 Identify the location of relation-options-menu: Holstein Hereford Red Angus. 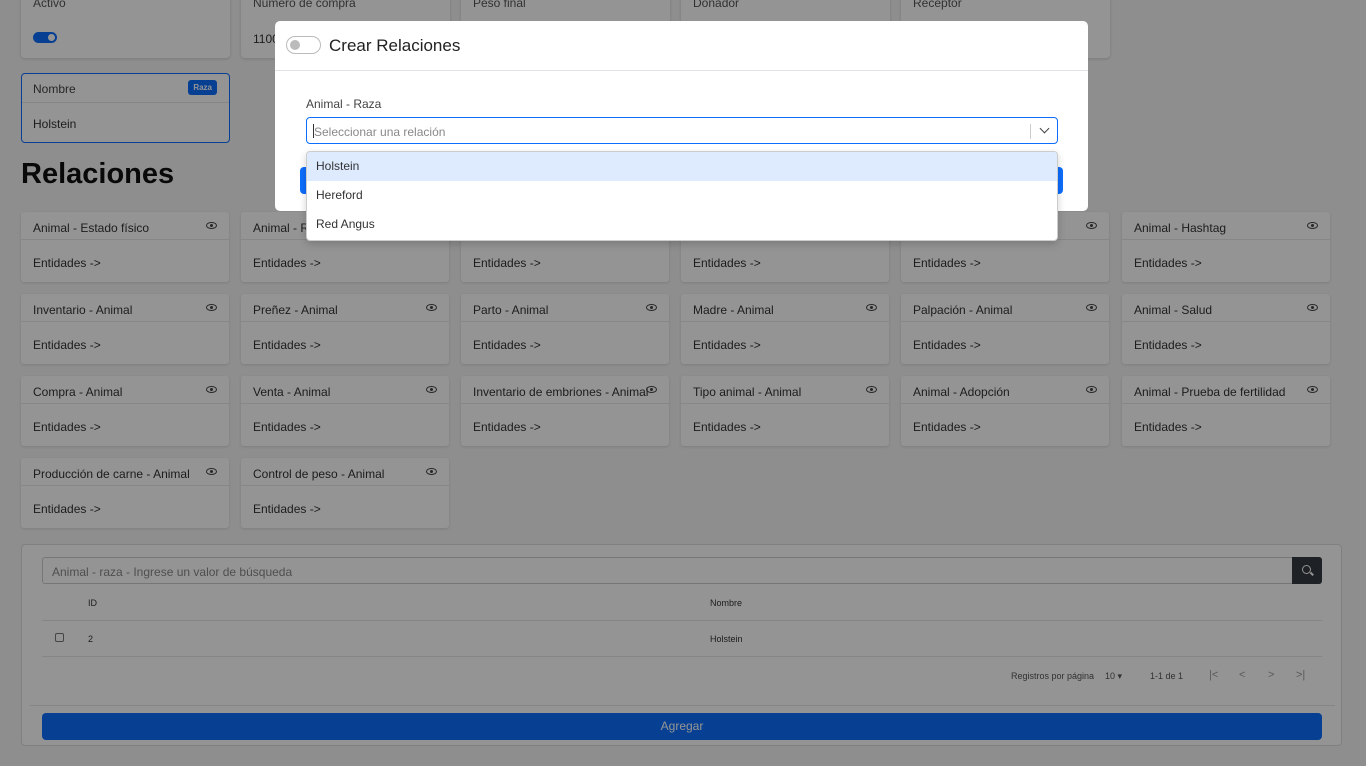
(682, 196).